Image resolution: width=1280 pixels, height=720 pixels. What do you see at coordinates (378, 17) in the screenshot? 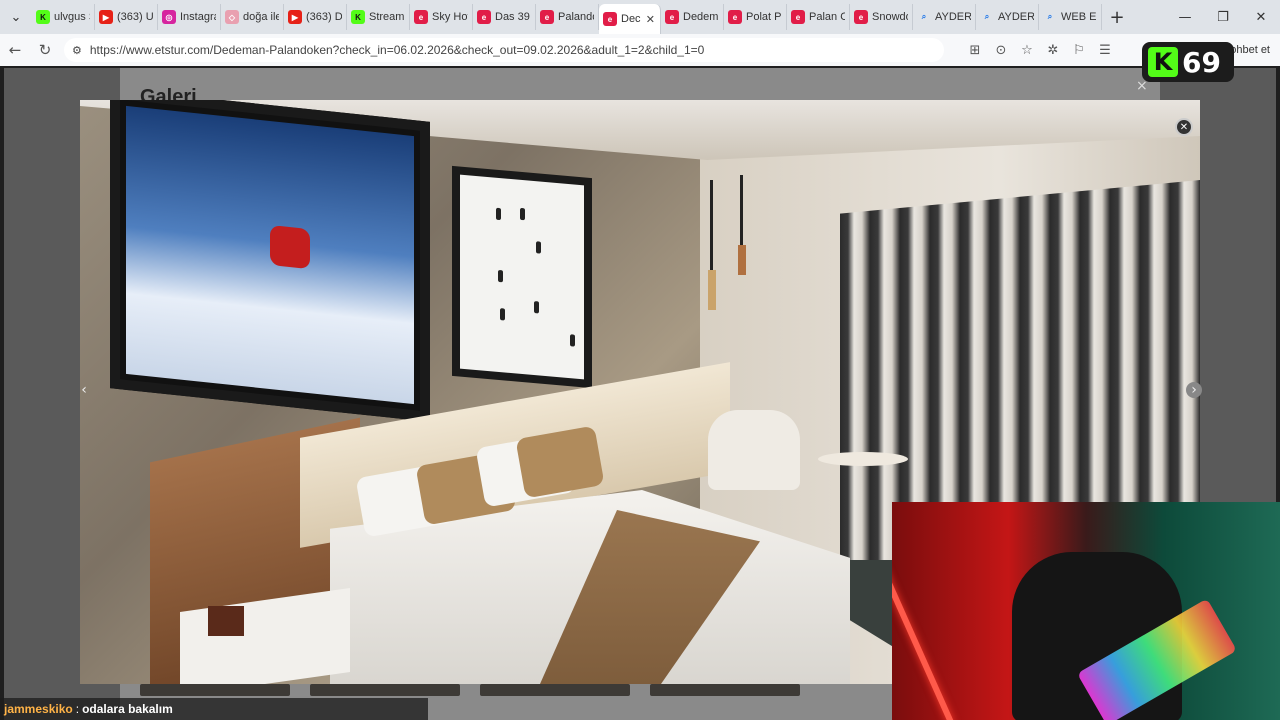
I see `tab-5: K Stream` at bounding box center [378, 17].